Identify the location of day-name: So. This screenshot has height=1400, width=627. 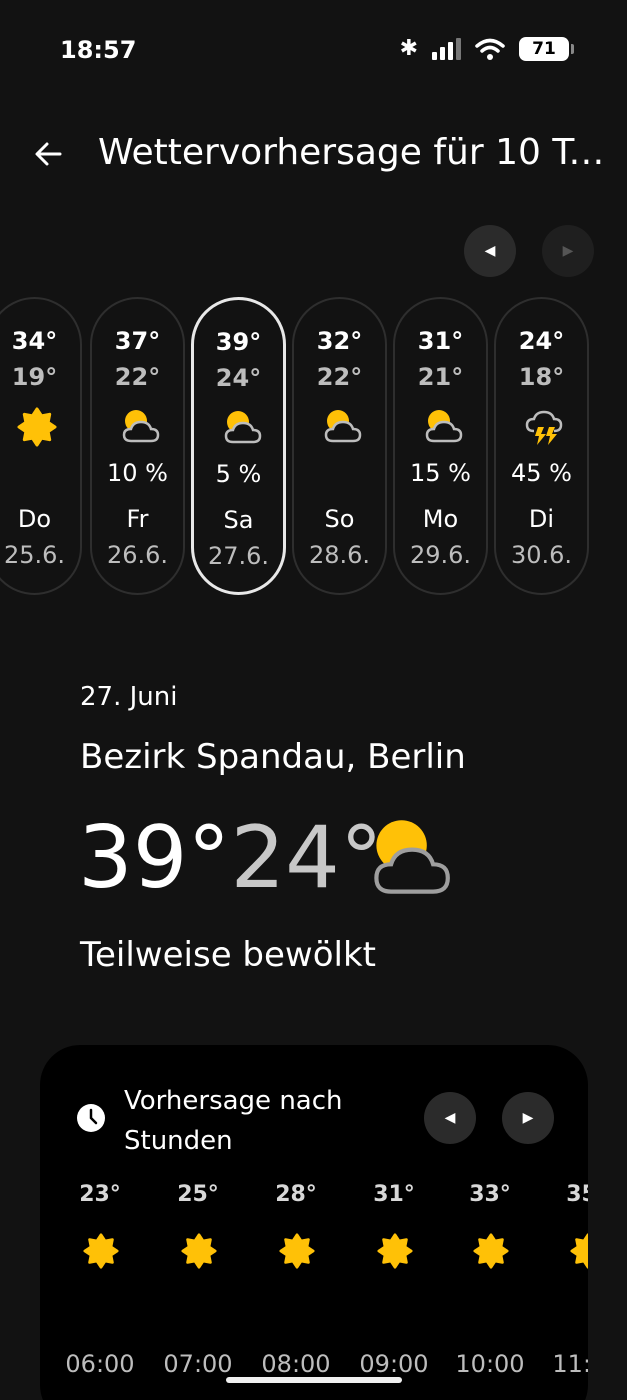
(339, 519).